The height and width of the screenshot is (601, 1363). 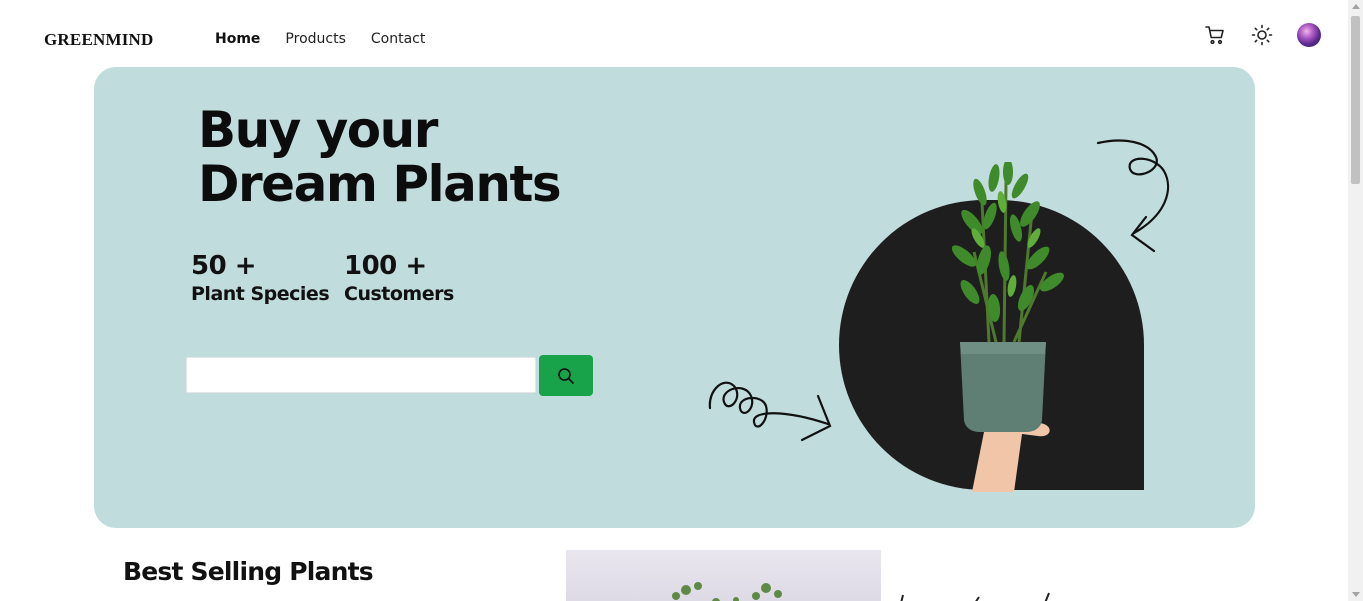 What do you see at coordinates (224, 266) in the screenshot?
I see `stat-value: 50 +` at bounding box center [224, 266].